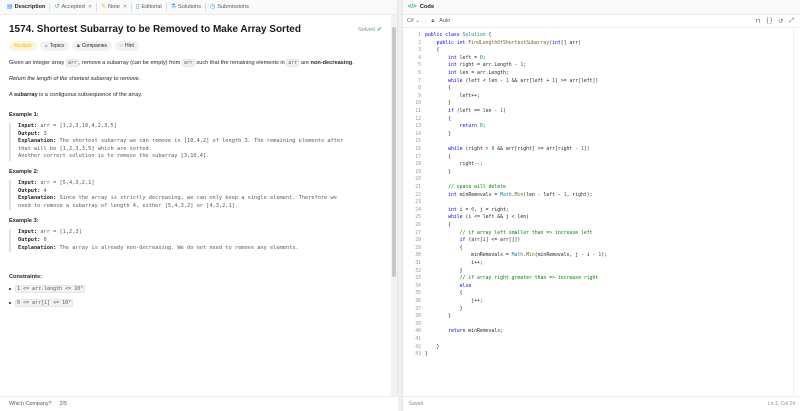  Describe the element at coordinates (598, 325) in the screenshot. I see `code-line: 39` at that location.